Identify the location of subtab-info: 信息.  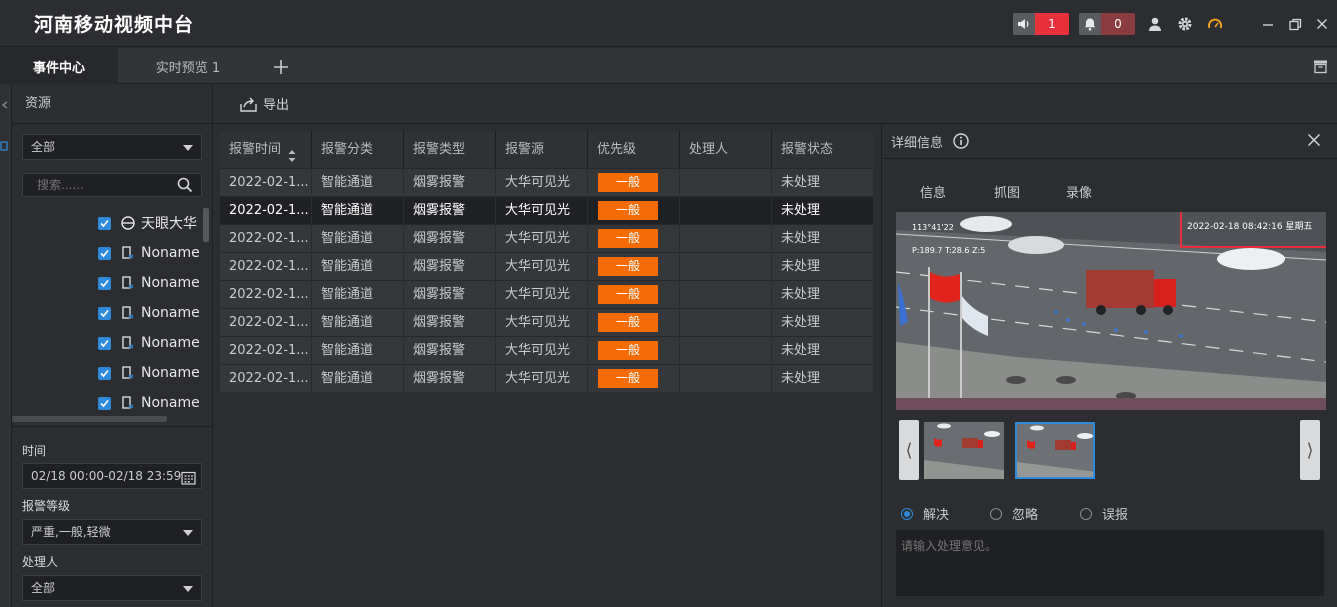
(933, 191).